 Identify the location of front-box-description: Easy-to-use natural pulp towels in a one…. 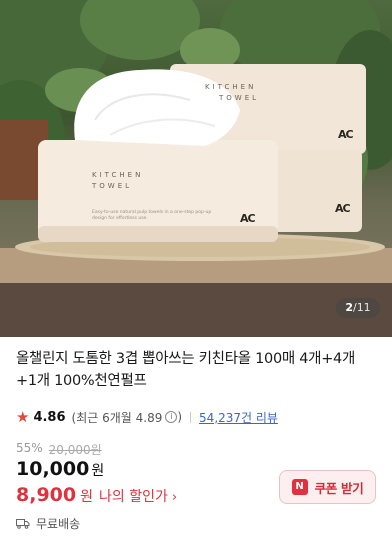
(152, 215).